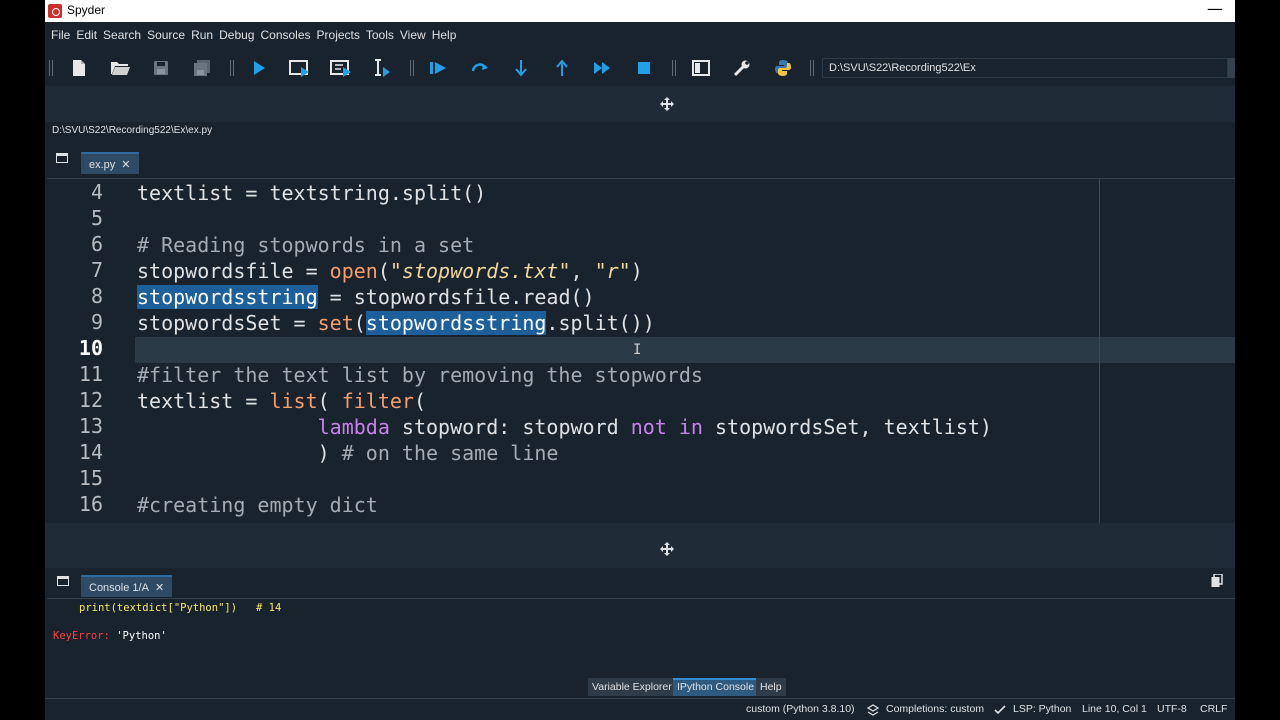 The height and width of the screenshot is (720, 1280). I want to click on menu-run: Run, so click(203, 35).